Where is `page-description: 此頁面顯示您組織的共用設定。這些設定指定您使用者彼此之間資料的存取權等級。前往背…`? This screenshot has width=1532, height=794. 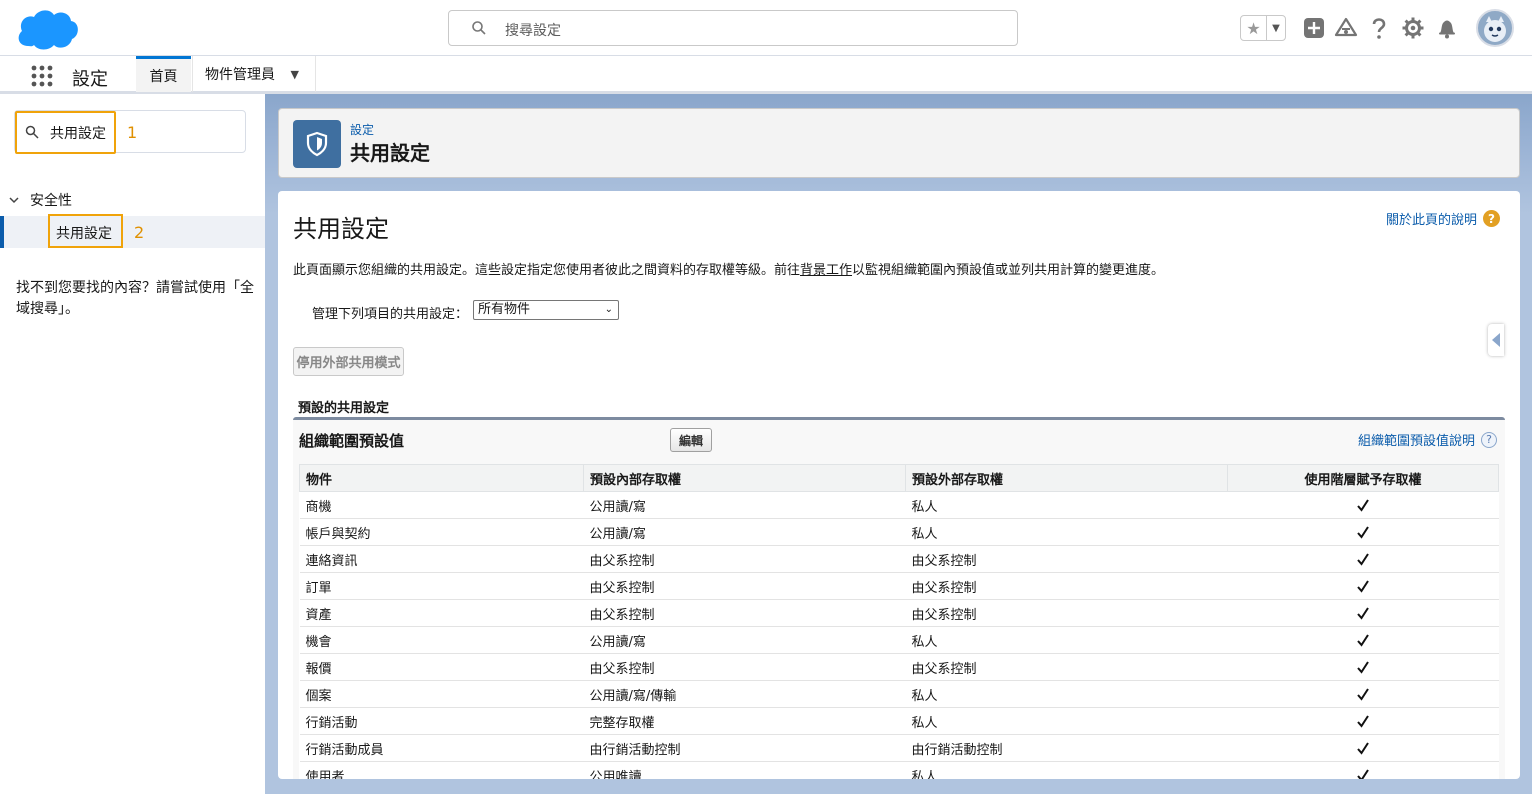 page-description: 此頁面顯示您組織的共用設定。這些設定指定您使用者彼此之間資料的存取權等級。前往背… is located at coordinates (728, 268).